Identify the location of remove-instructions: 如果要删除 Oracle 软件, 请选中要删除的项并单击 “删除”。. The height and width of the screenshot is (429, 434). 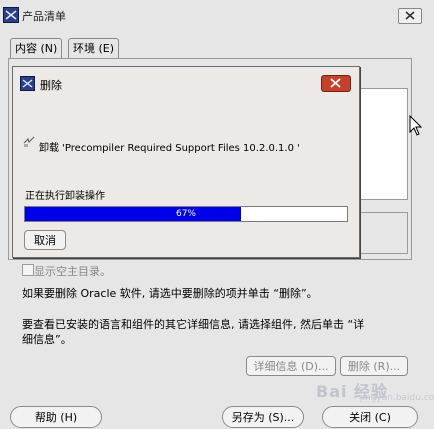
(170, 293).